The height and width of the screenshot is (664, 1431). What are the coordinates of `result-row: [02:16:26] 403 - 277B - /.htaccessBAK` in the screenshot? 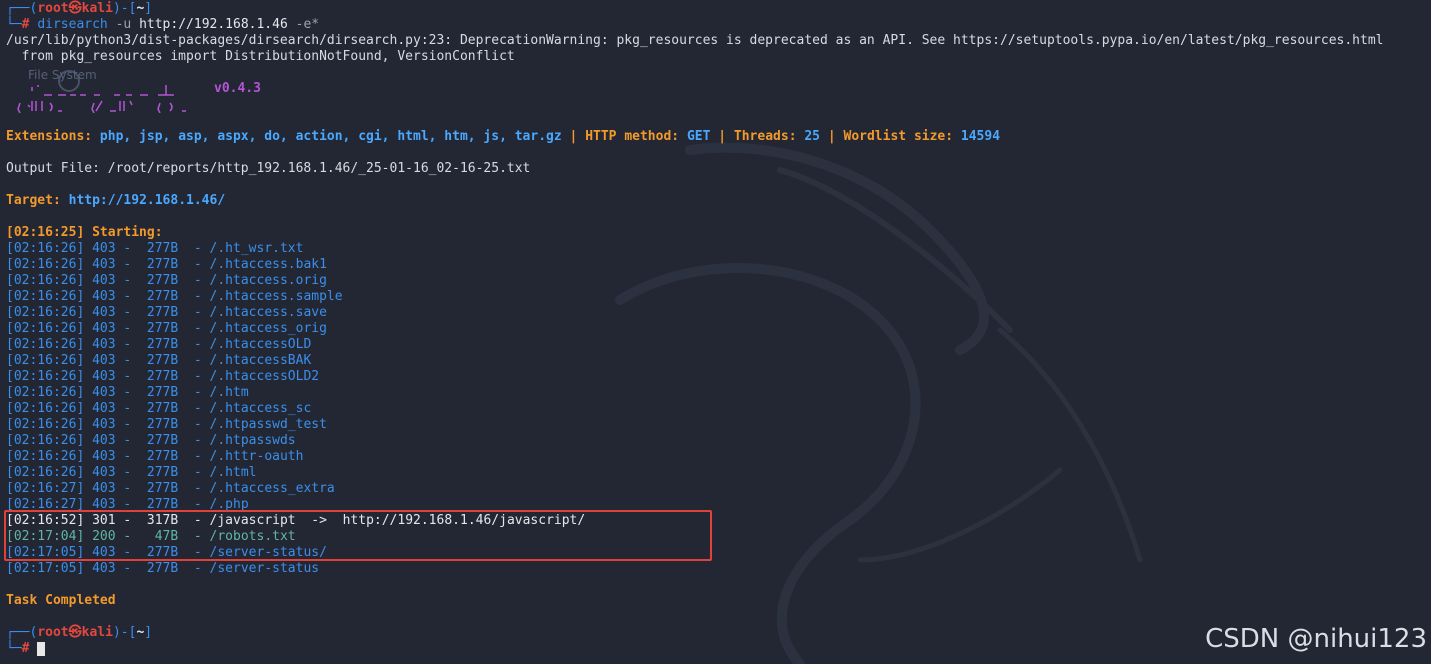 It's located at (718, 361).